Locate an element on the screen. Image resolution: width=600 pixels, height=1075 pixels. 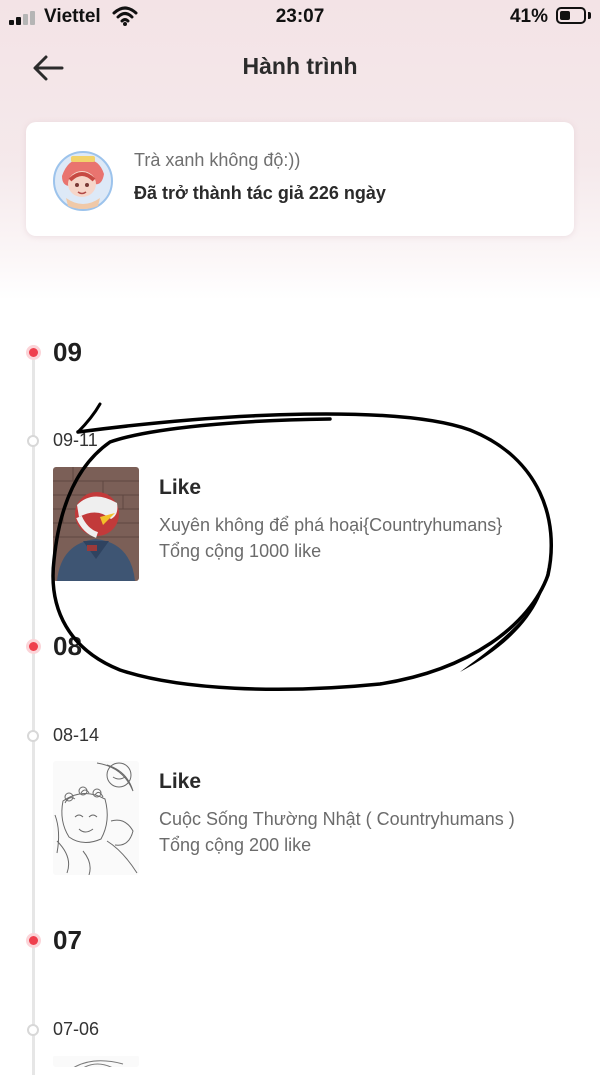
story-title: Xuyên không để phá hoại{Countryhumans} is located at coordinates (330, 525).